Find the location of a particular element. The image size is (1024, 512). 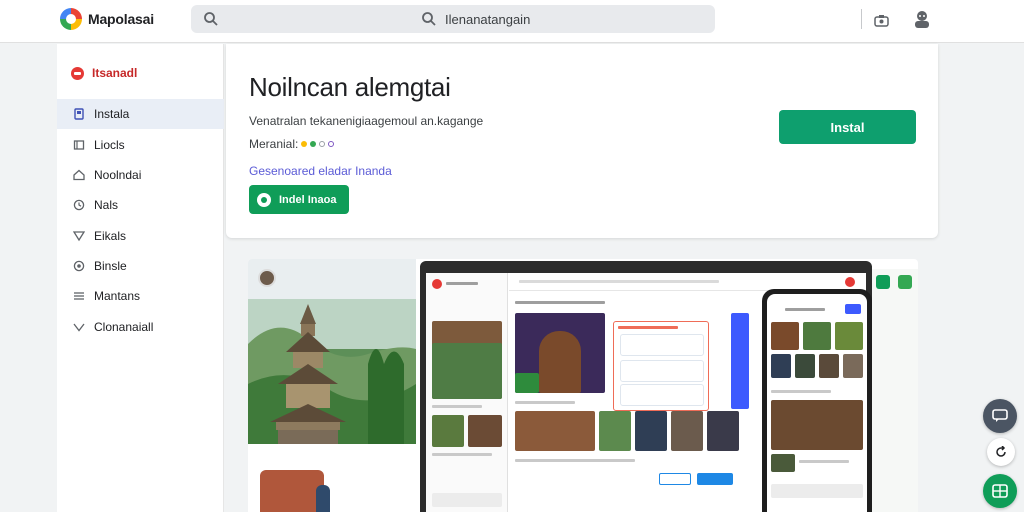

sidebar-item-instala: Instala is located at coordinates (140, 114).